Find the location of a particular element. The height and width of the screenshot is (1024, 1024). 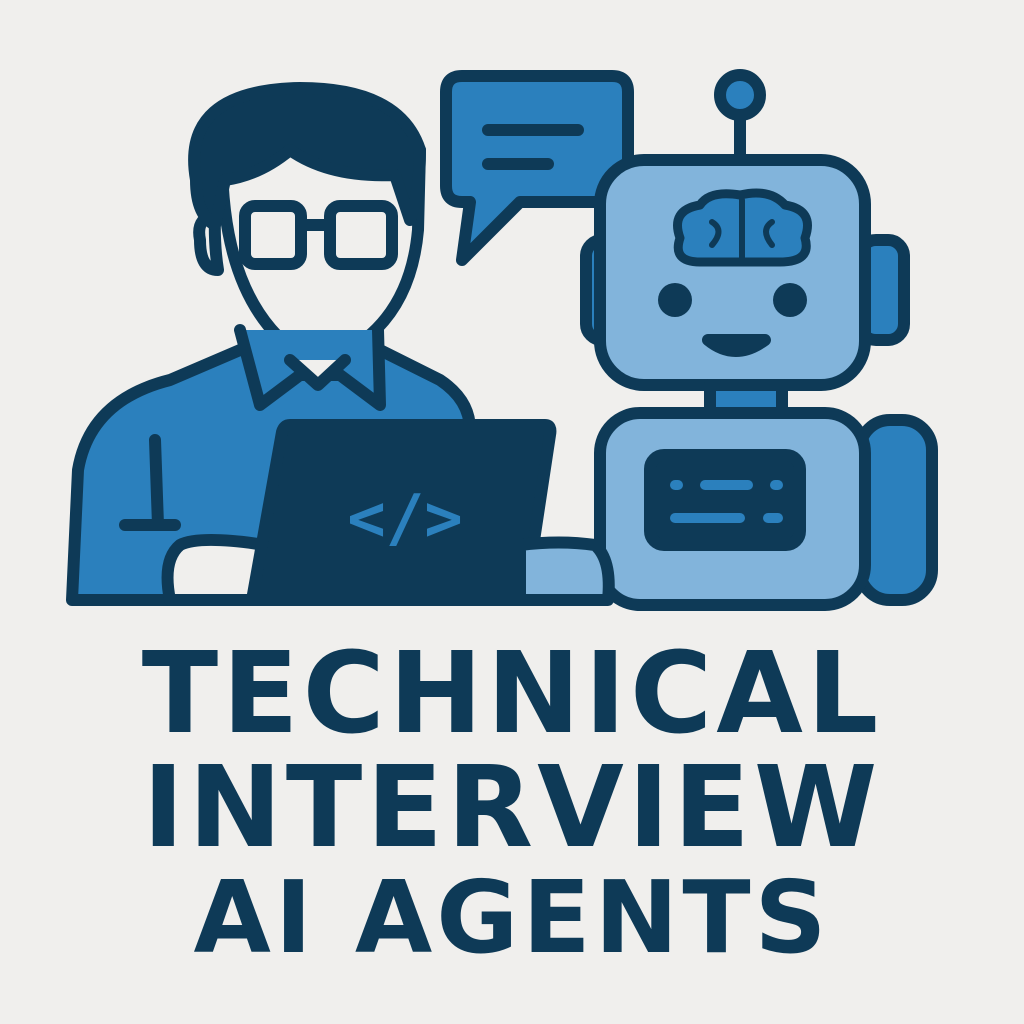

title-line-3: AI AGENTS is located at coordinates (512, 917).